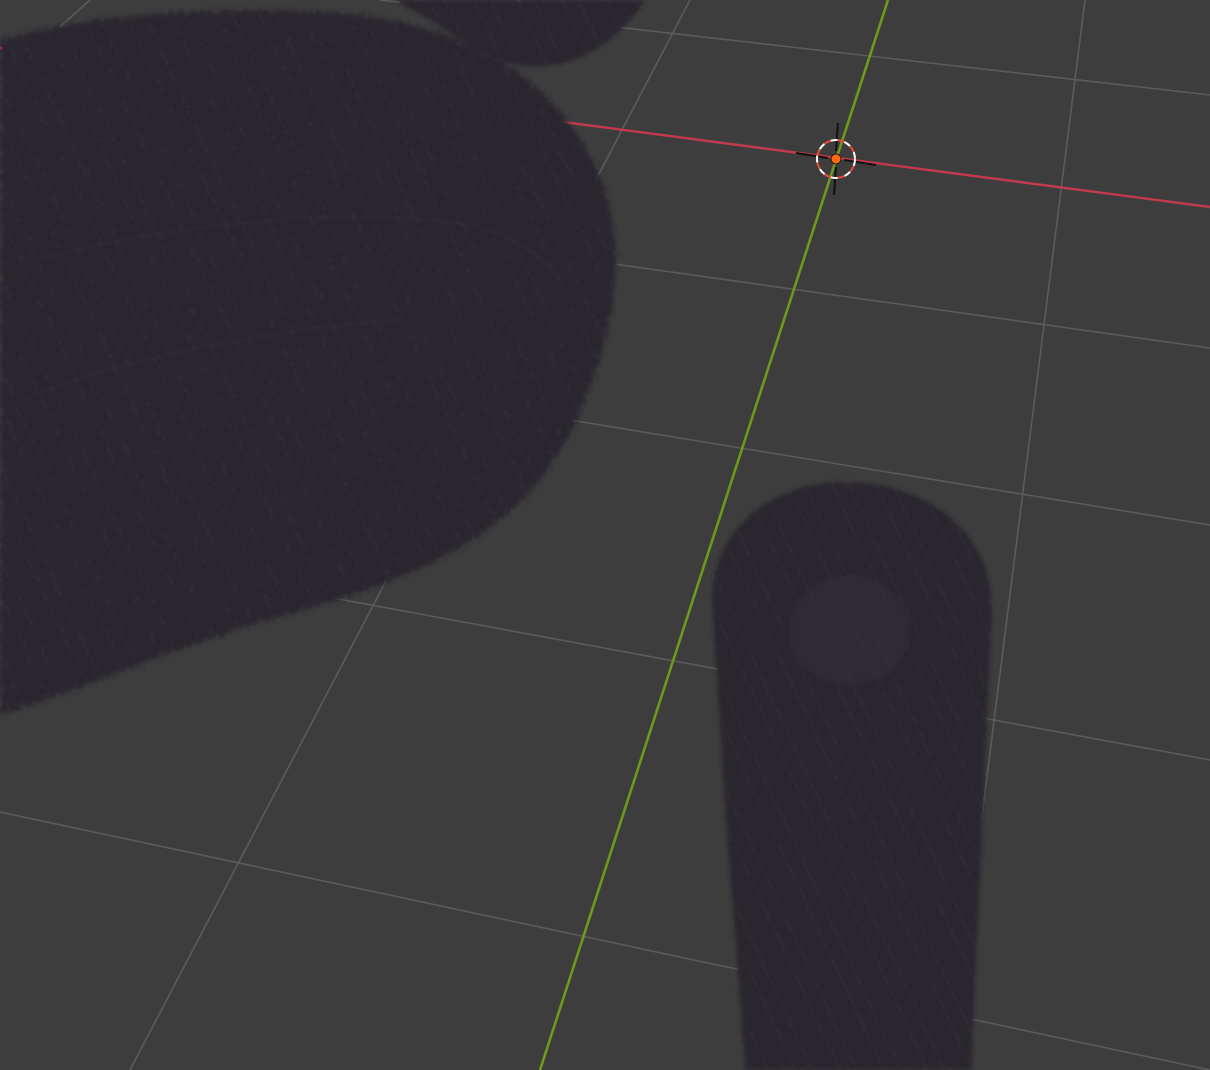  What do you see at coordinates (904, 305) in the screenshot?
I see `grid-line` at bounding box center [904, 305].